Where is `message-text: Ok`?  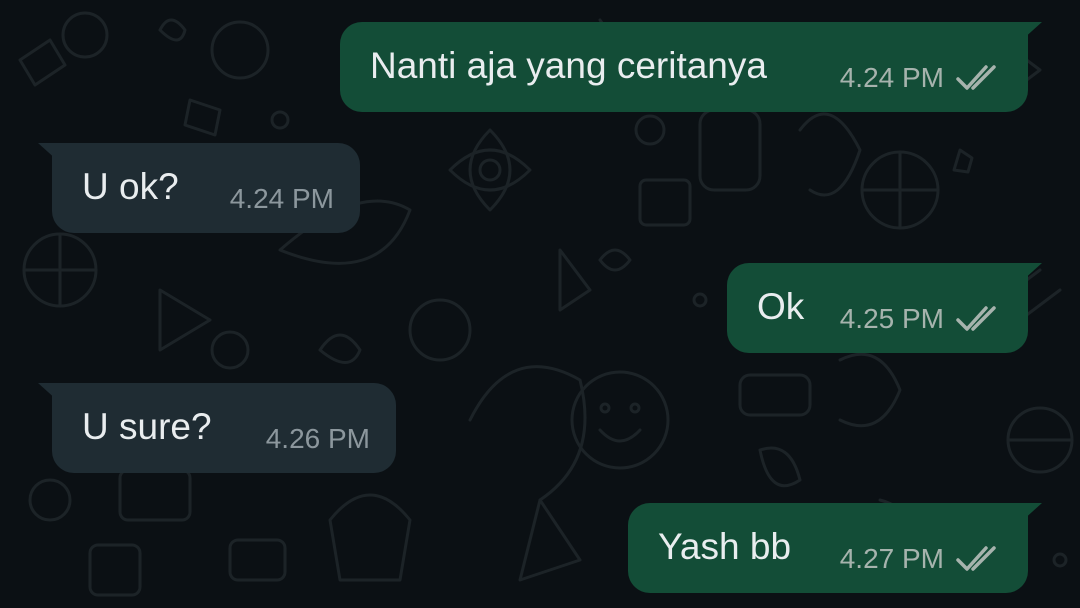 message-text: Ok is located at coordinates (781, 306).